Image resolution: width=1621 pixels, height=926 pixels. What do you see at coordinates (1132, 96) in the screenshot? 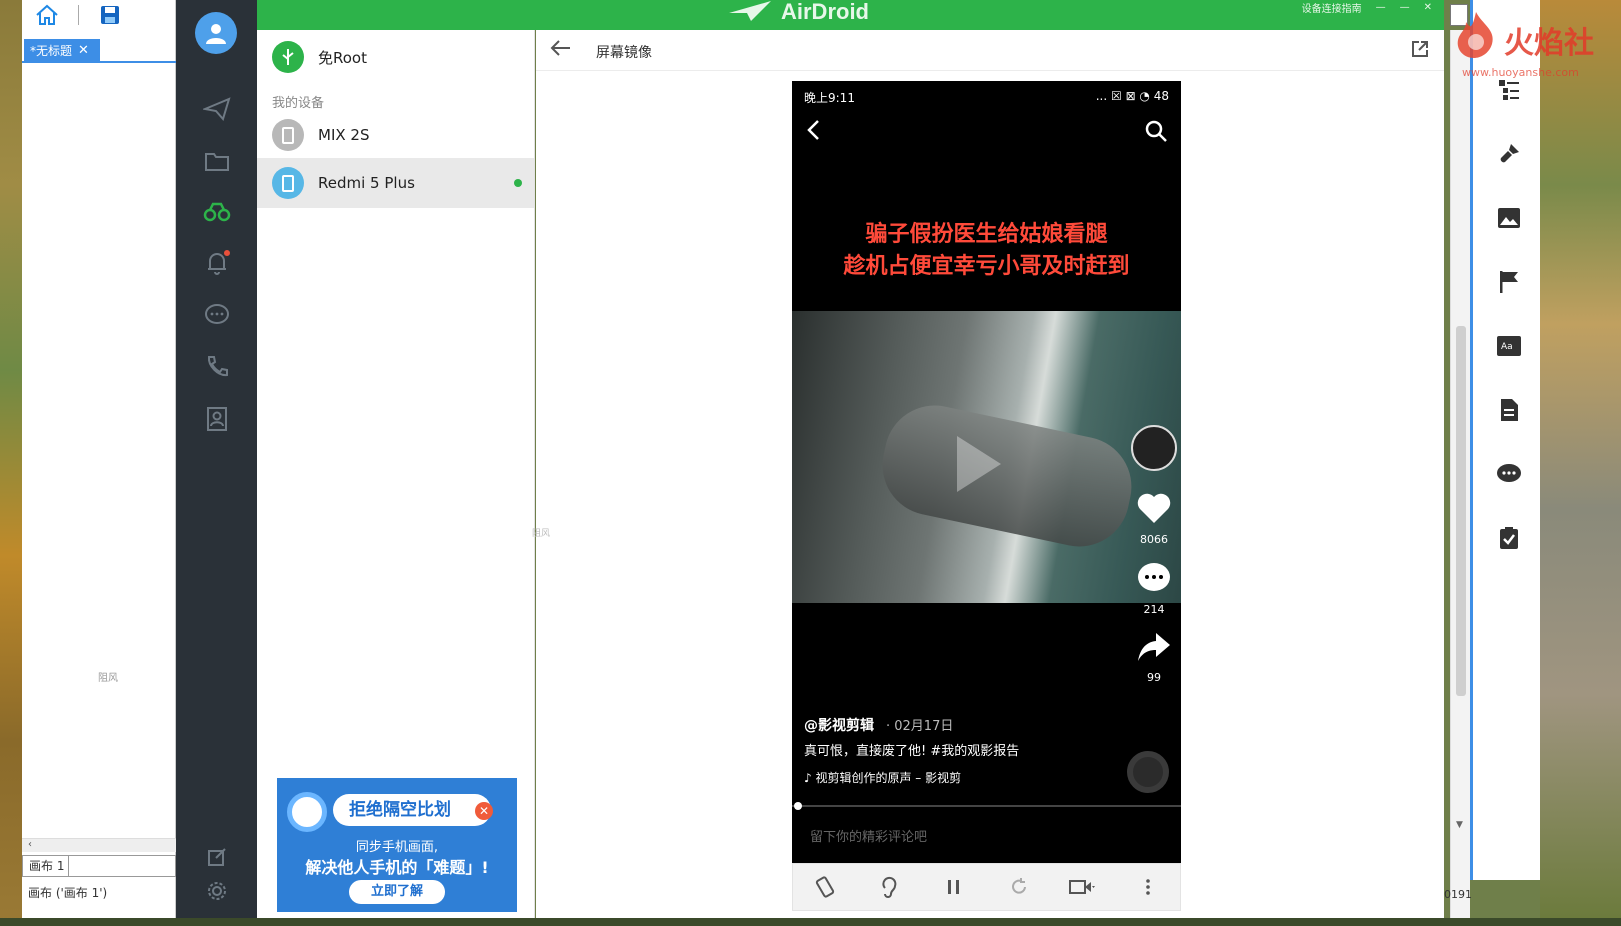
I see `phone-status-icons: ... ☒ ⊠ ◔ 48` at bounding box center [1132, 96].